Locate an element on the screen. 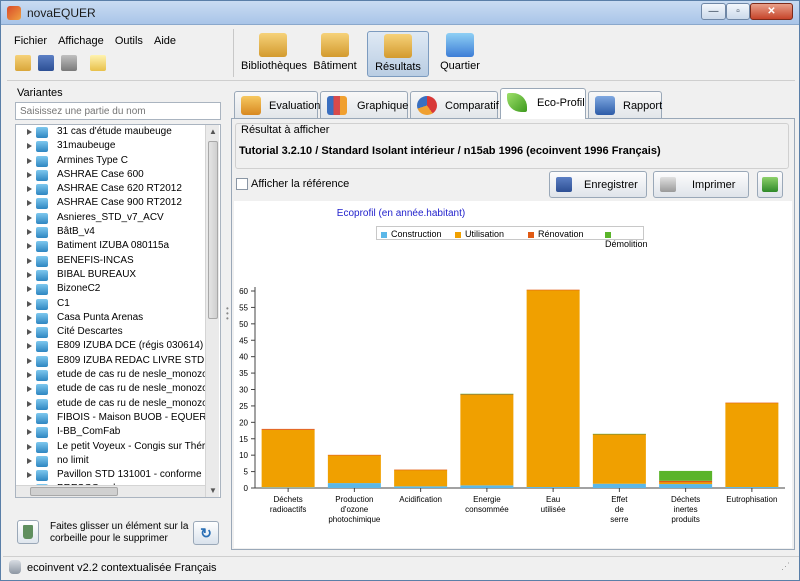  tab-rapport: Rapport is located at coordinates (625, 104).